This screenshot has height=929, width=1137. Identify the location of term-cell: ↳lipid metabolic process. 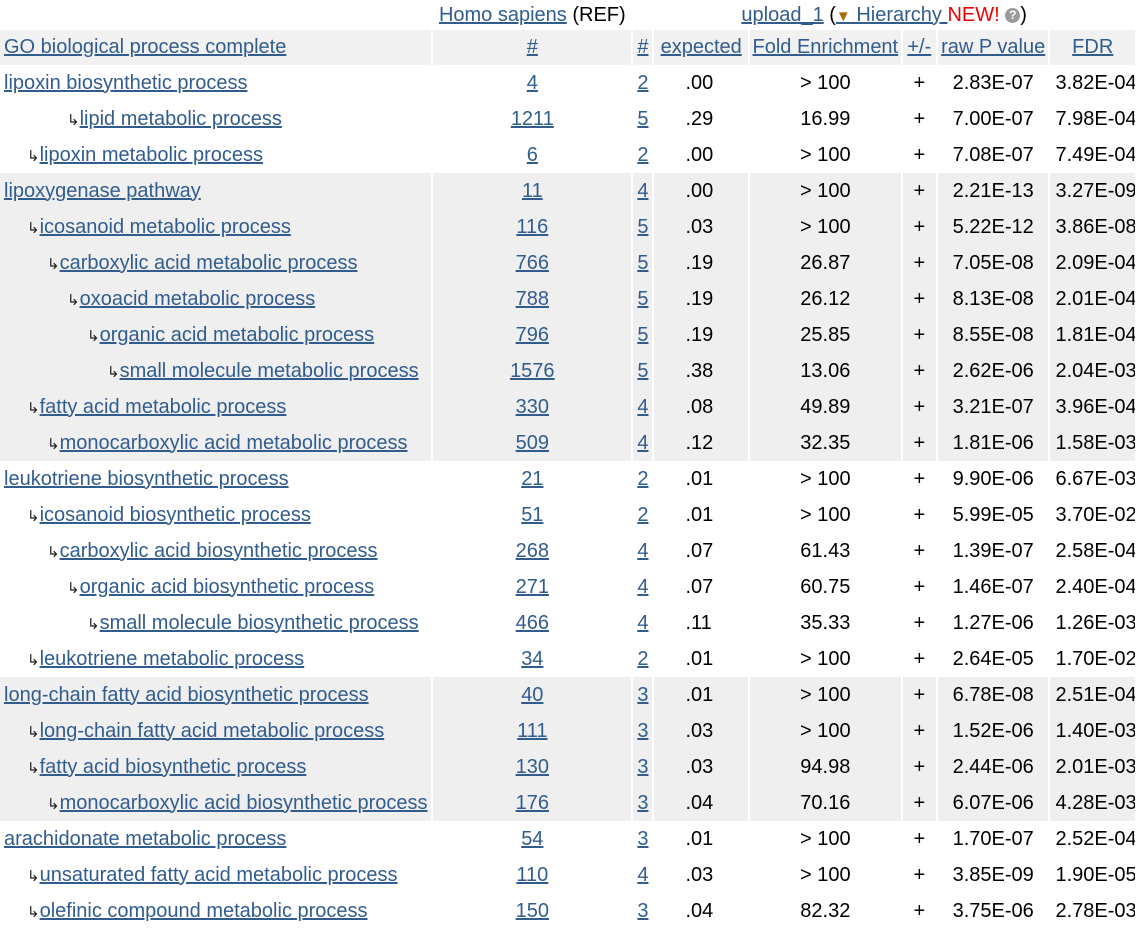
(216, 119).